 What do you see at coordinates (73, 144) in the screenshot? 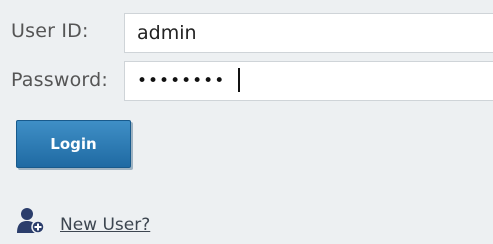
I see `login-button: Login` at bounding box center [73, 144].